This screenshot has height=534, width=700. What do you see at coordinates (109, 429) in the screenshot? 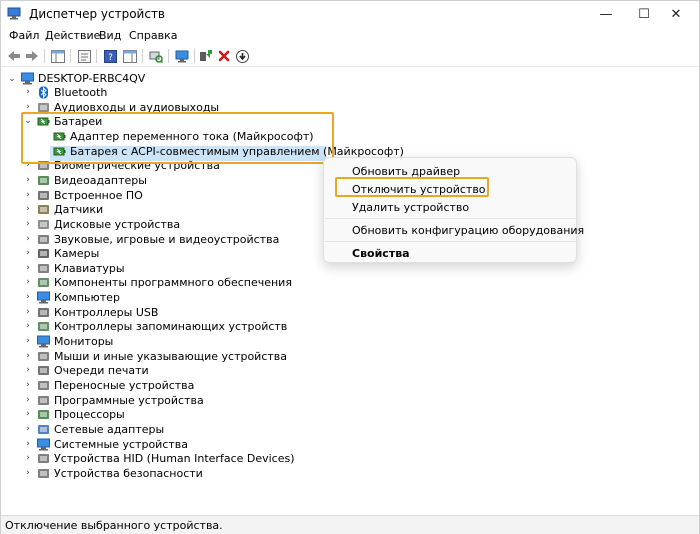
I see `tree-category-label: Сетевые адаптеры` at bounding box center [109, 429].